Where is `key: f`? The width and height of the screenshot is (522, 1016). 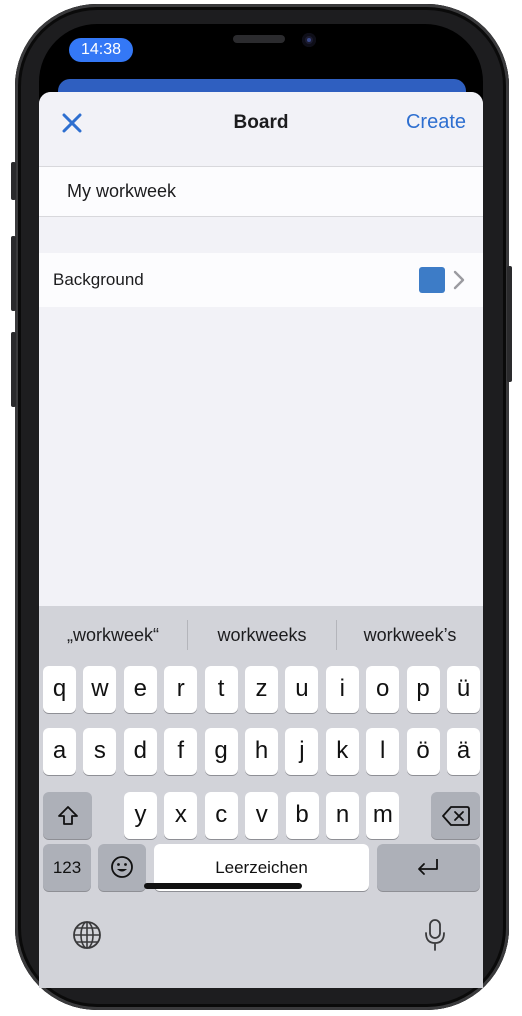
key: f is located at coordinates (181, 751).